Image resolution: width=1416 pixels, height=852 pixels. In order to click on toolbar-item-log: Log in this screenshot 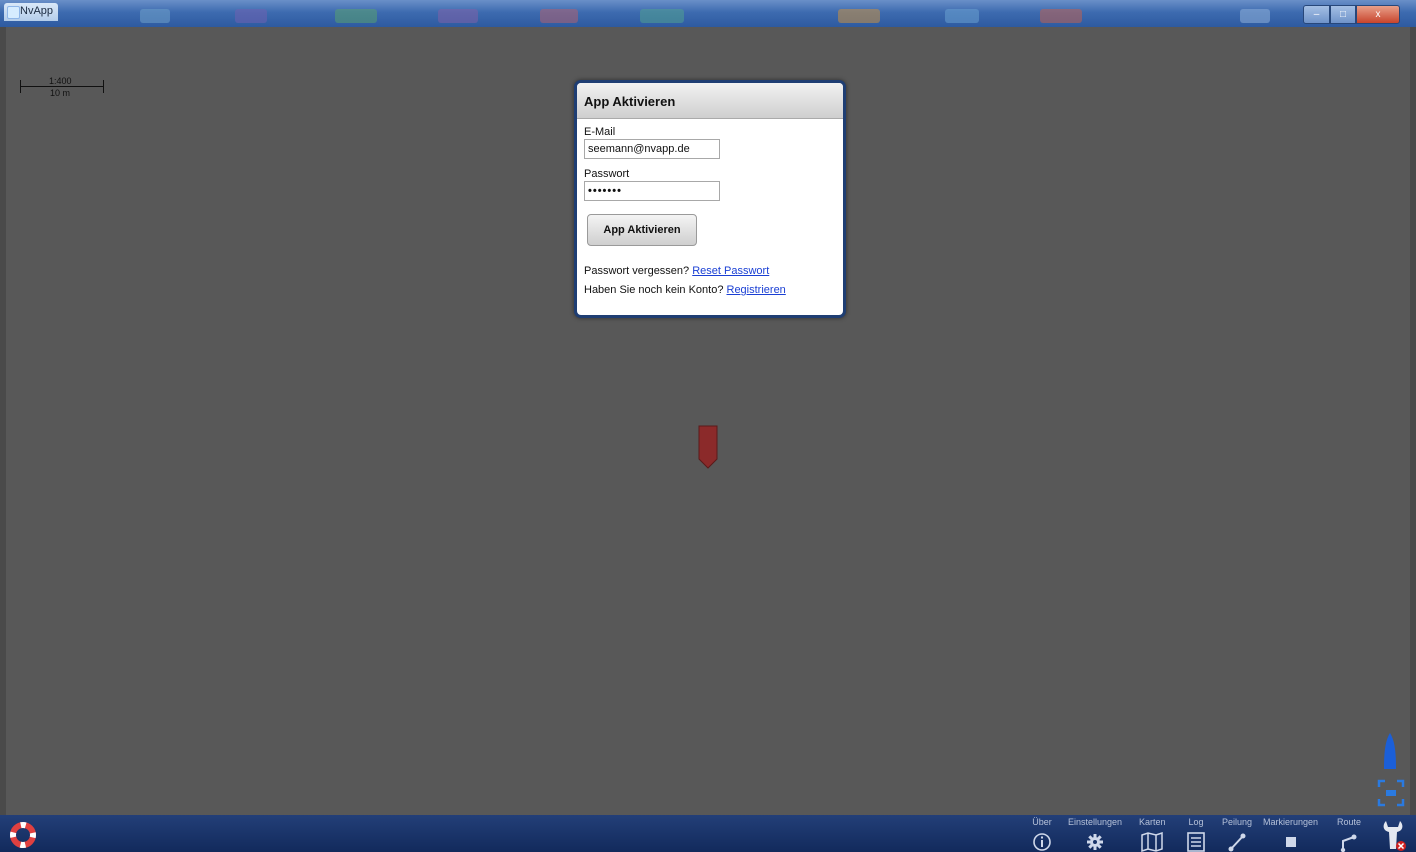, I will do `click(1196, 834)`.